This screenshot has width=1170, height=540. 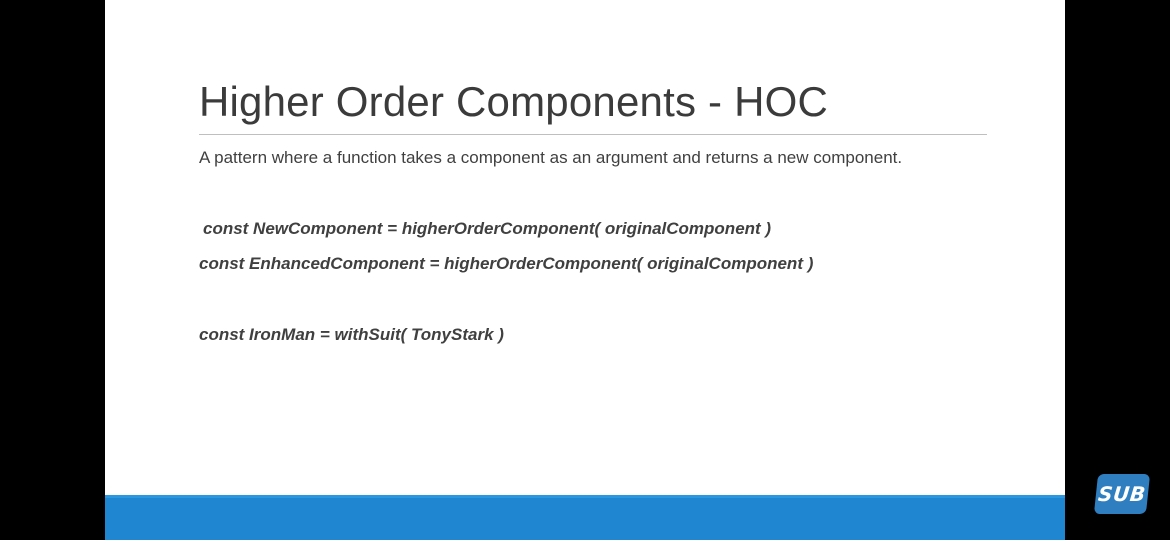 I want to click on subscribe-badge-label: SUB, so click(x=1122, y=494).